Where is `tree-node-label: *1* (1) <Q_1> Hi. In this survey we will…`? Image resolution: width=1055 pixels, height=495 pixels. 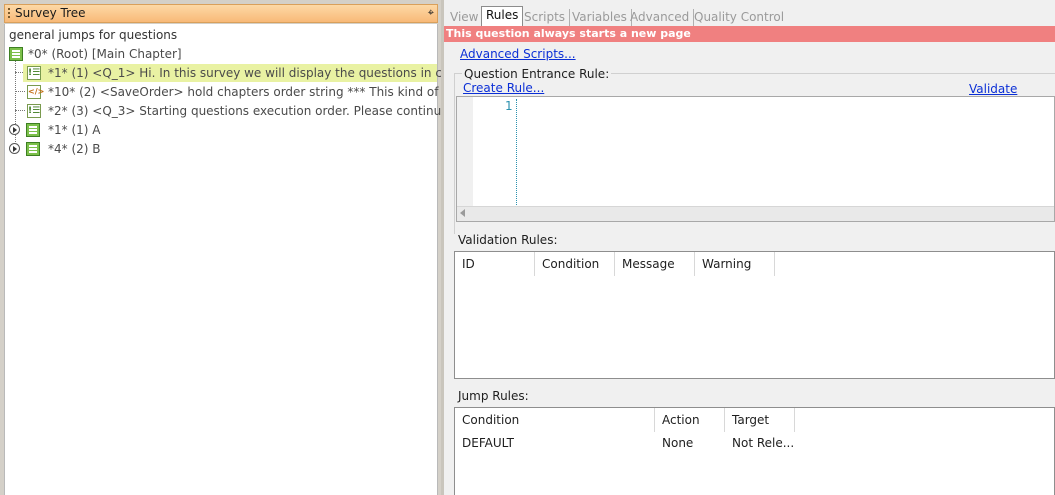 tree-node-label: *1* (1) <Q_1> Hi. In this survey we will… is located at coordinates (272, 73).